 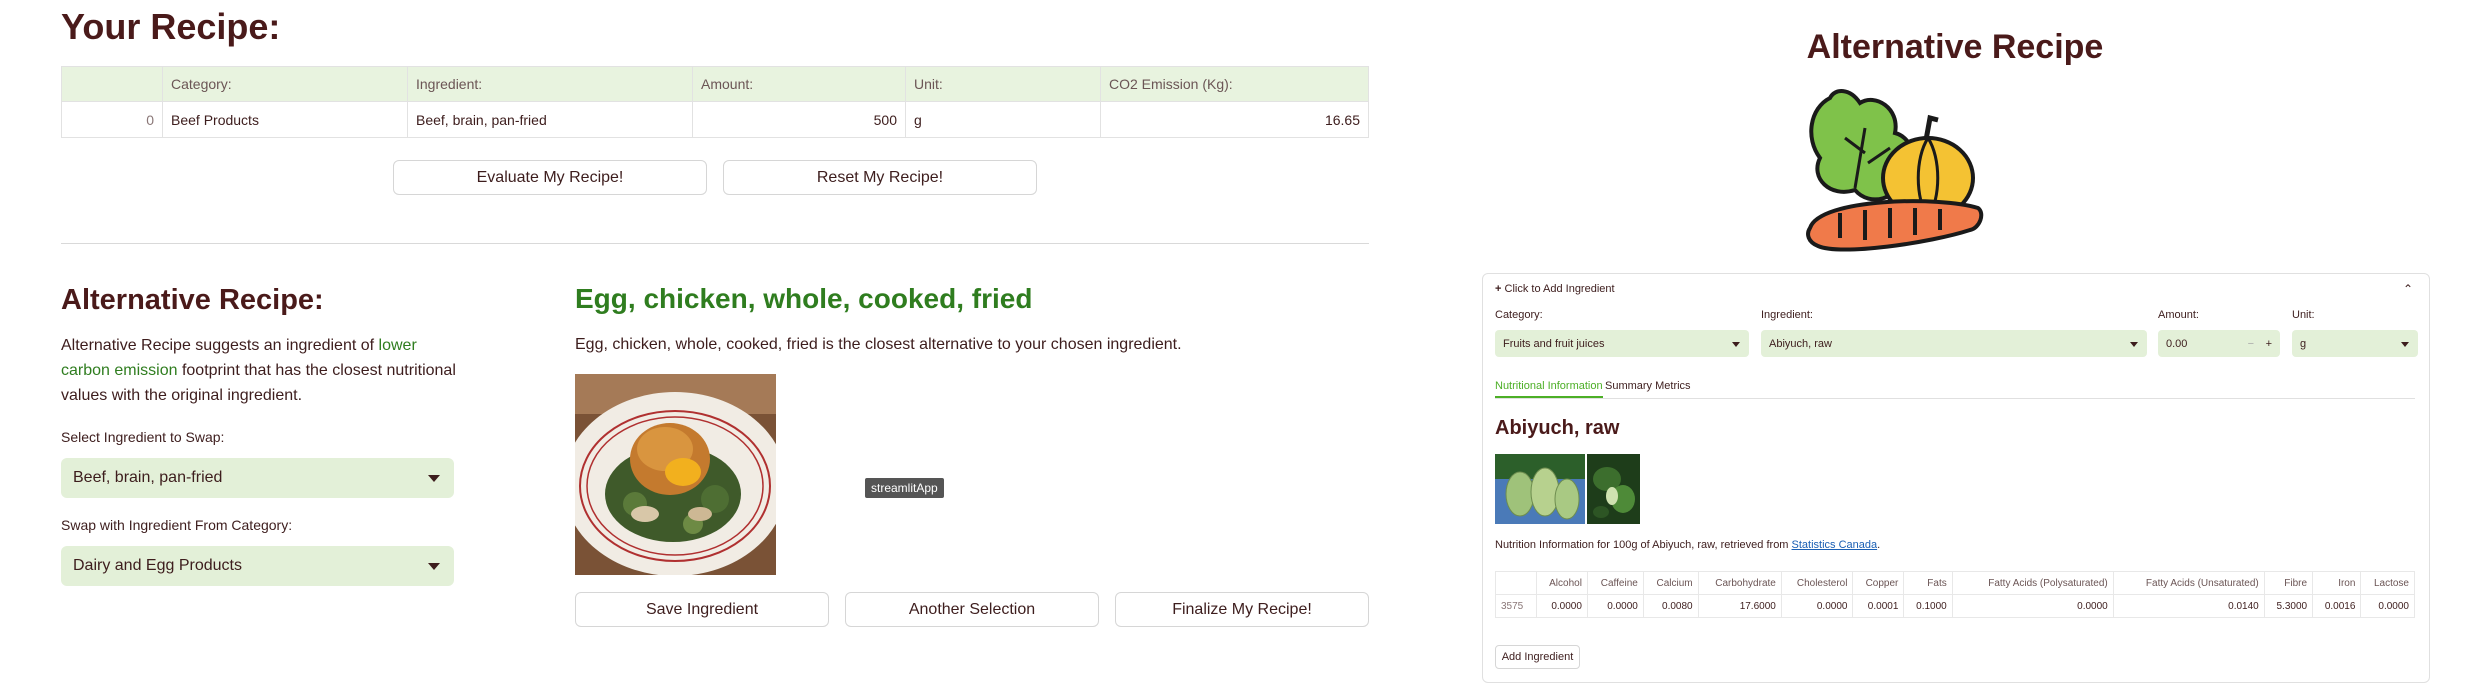 What do you see at coordinates (1540, 489) in the screenshot?
I see `abiyuch-image` at bounding box center [1540, 489].